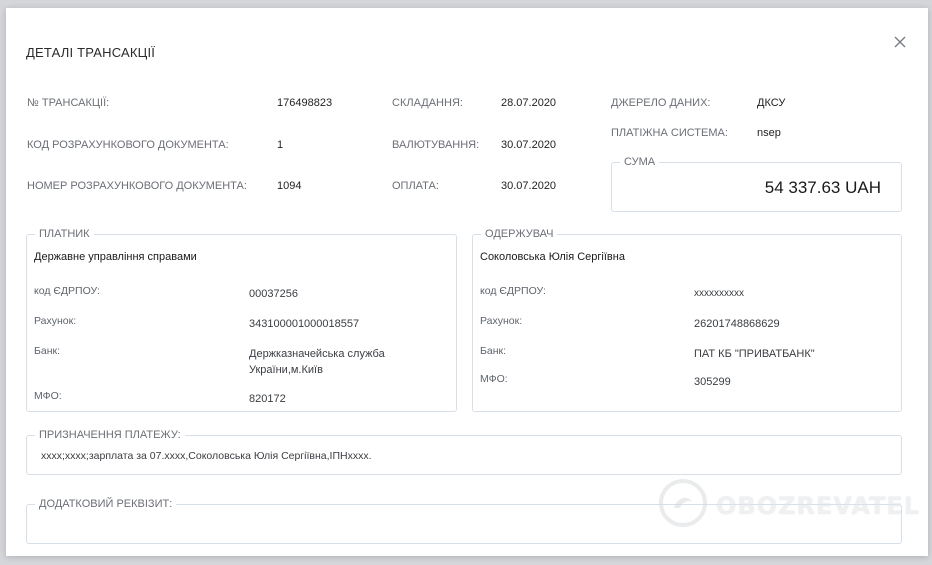 This screenshot has width=932, height=565. I want to click on modal-title: ДЕТАЛІ ТРАНСАКЦІЇ, so click(91, 52).